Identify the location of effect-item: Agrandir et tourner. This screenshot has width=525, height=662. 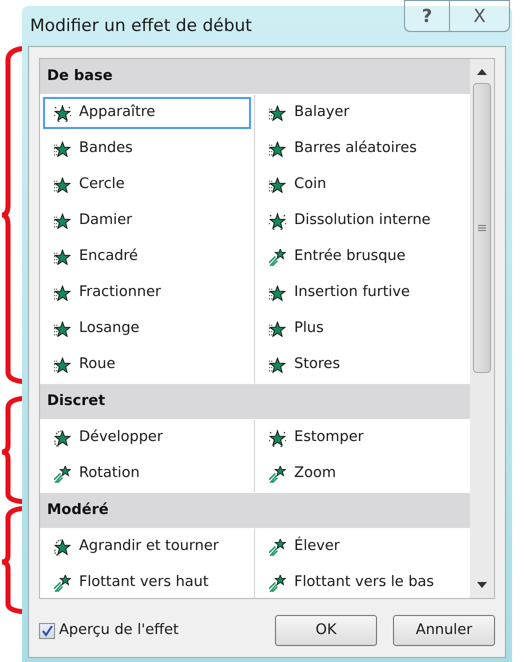
(147, 547).